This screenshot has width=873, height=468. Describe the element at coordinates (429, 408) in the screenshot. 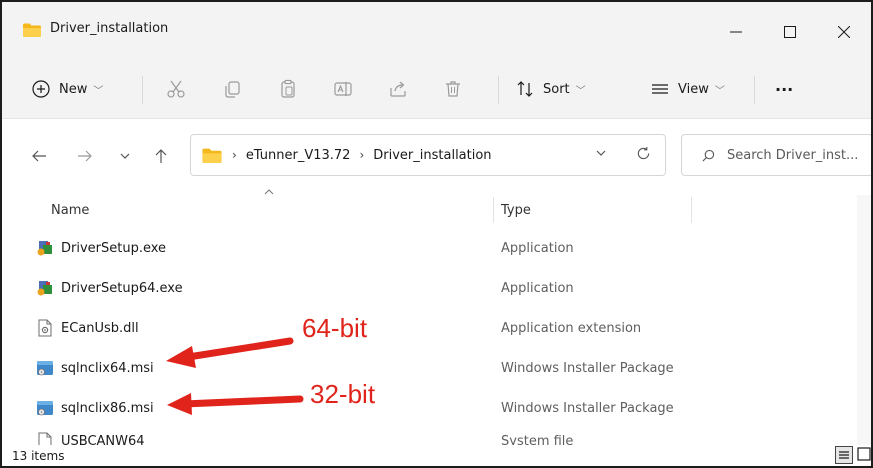

I see `list-item: sqlnclix86.msi Windows Installer Package` at that location.